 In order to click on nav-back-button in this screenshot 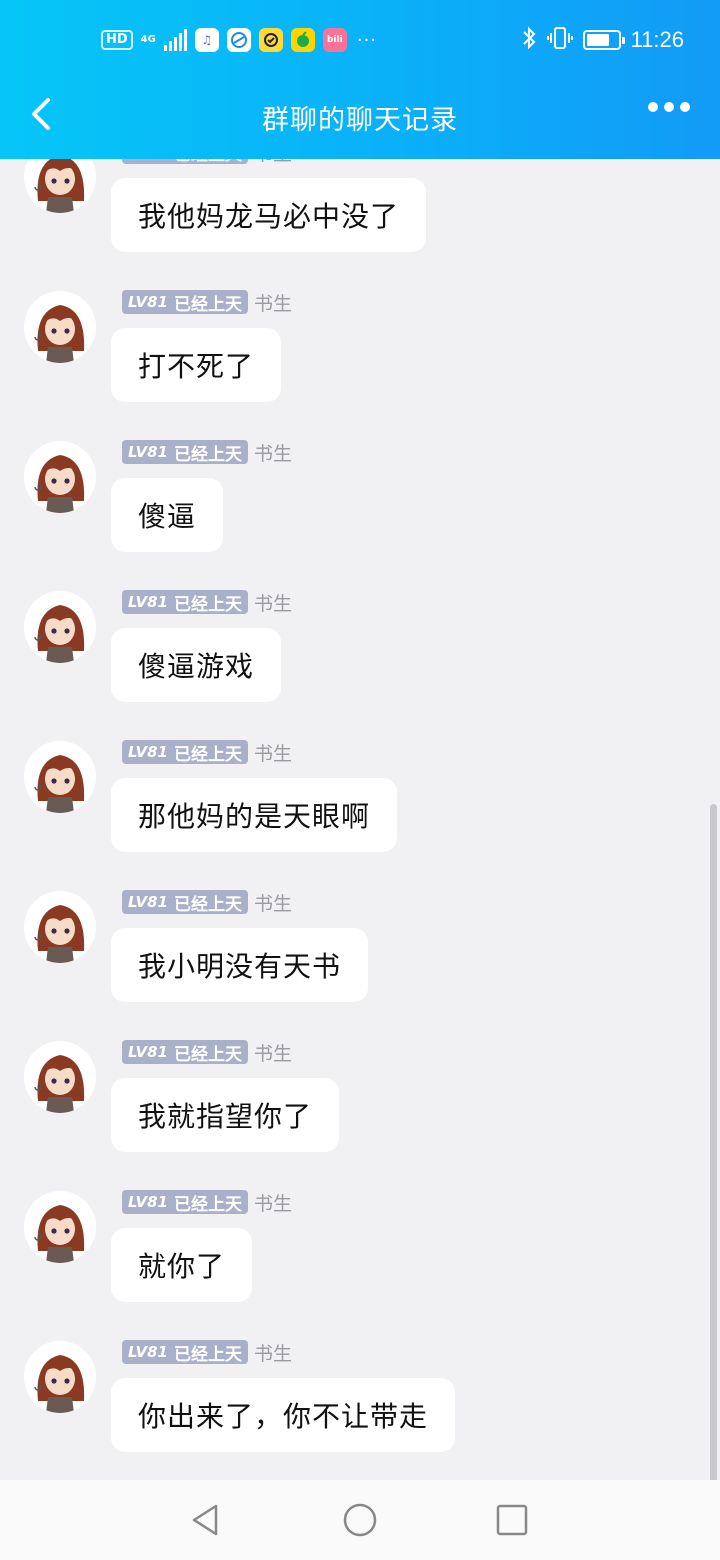, I will do `click(206, 1520)`.